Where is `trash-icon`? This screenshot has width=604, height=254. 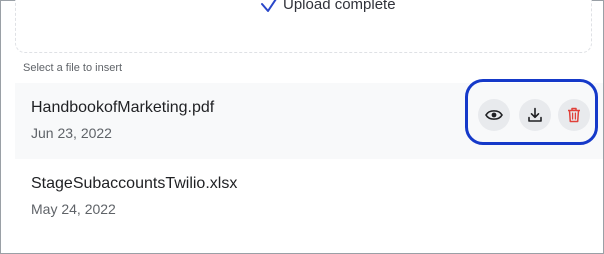
trash-icon is located at coordinates (574, 115).